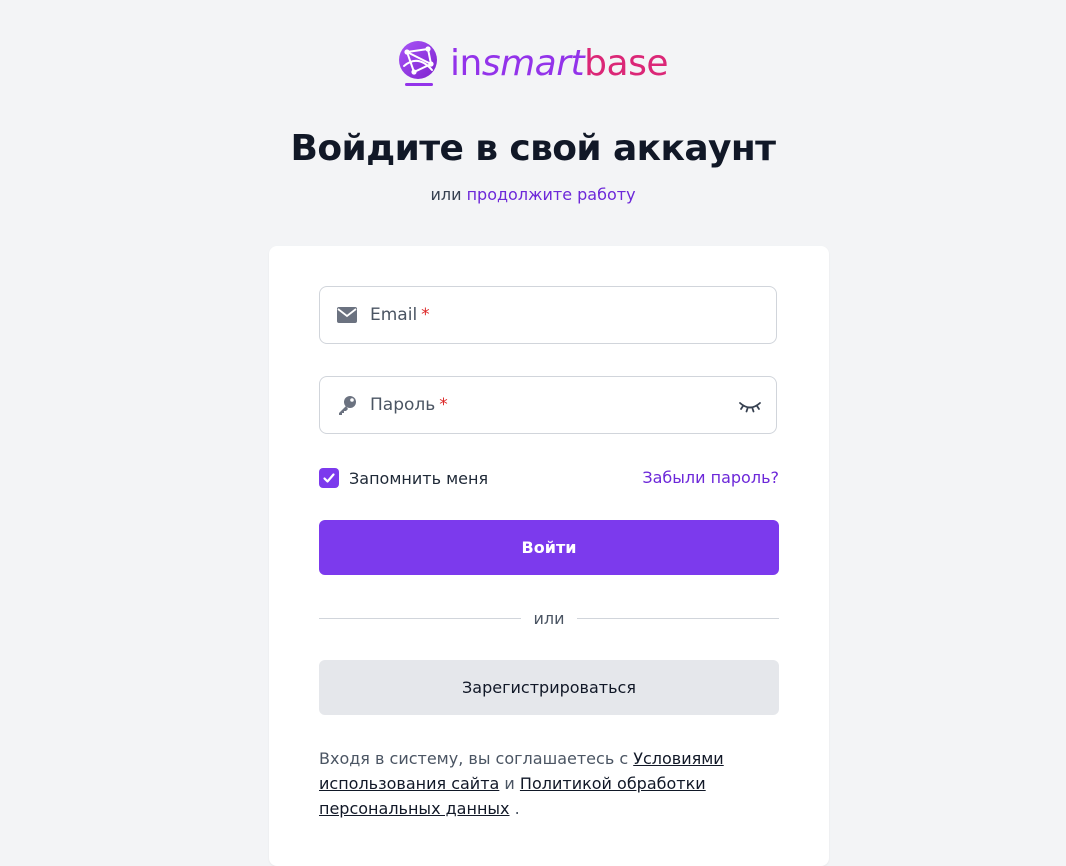 The image size is (1066, 866). Describe the element at coordinates (626, 63) in the screenshot. I see `logo-text-base: base` at that location.